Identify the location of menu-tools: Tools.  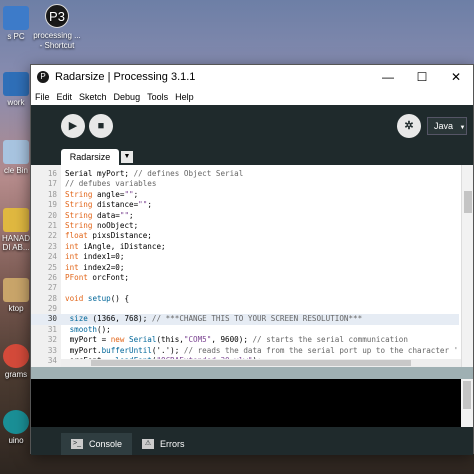
(157, 97).